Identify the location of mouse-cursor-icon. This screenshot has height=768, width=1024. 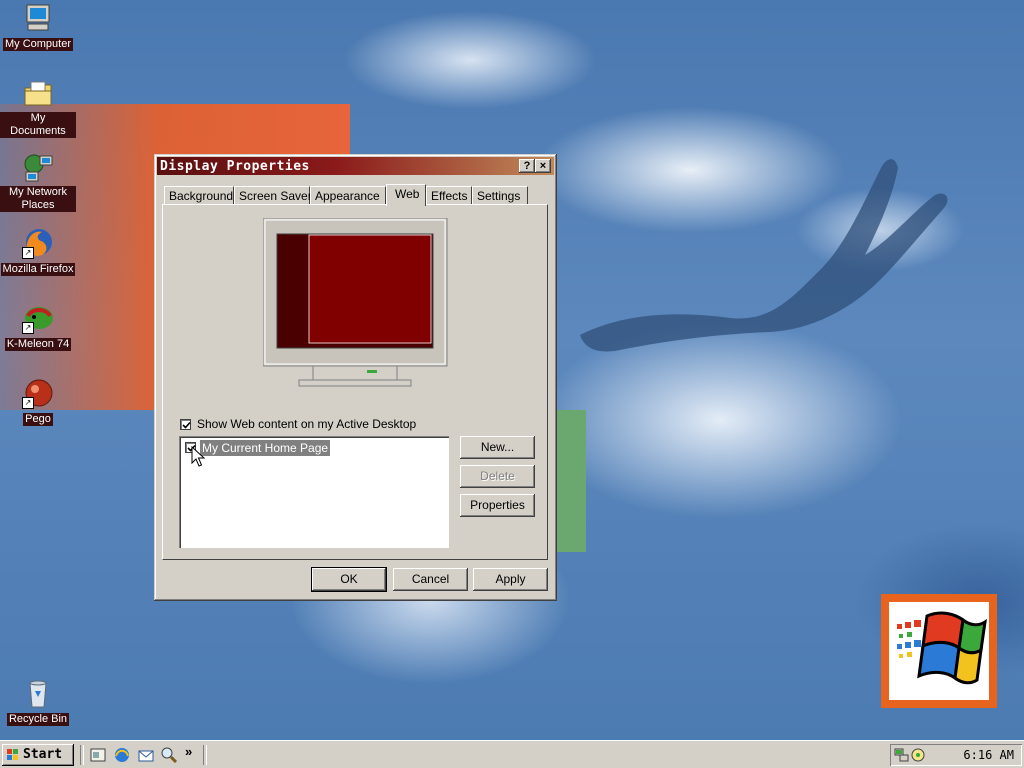
(198, 456).